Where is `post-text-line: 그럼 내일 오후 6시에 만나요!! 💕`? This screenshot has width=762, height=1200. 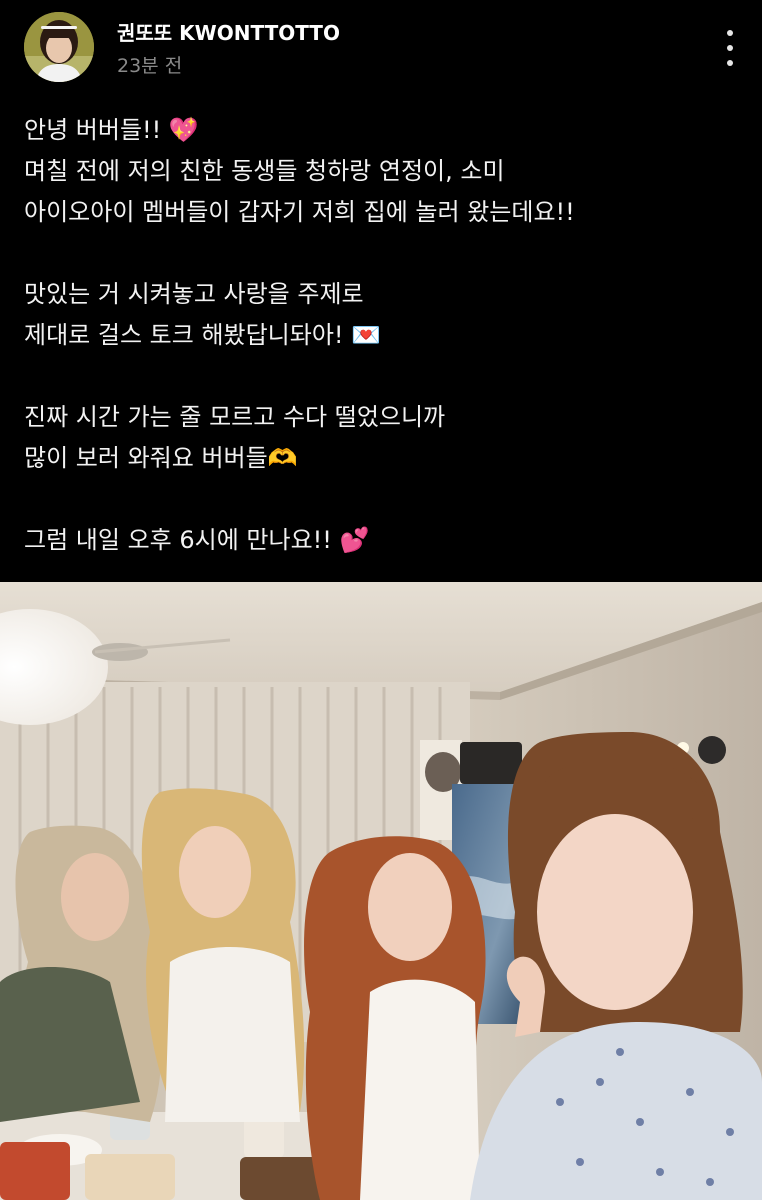
post-text-line: 그럼 내일 오후 6시에 만나요!! 💕 is located at coordinates (197, 540).